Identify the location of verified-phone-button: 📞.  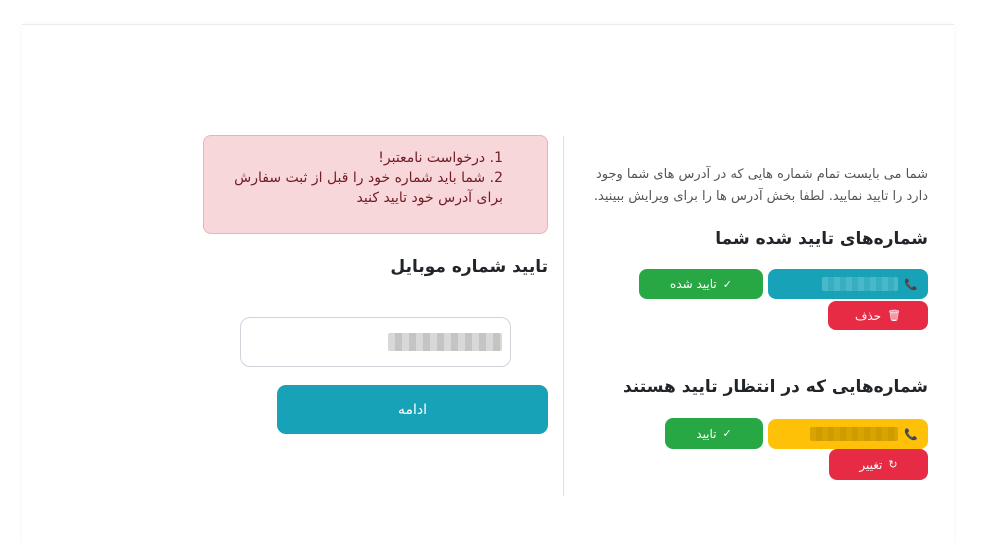
(848, 284).